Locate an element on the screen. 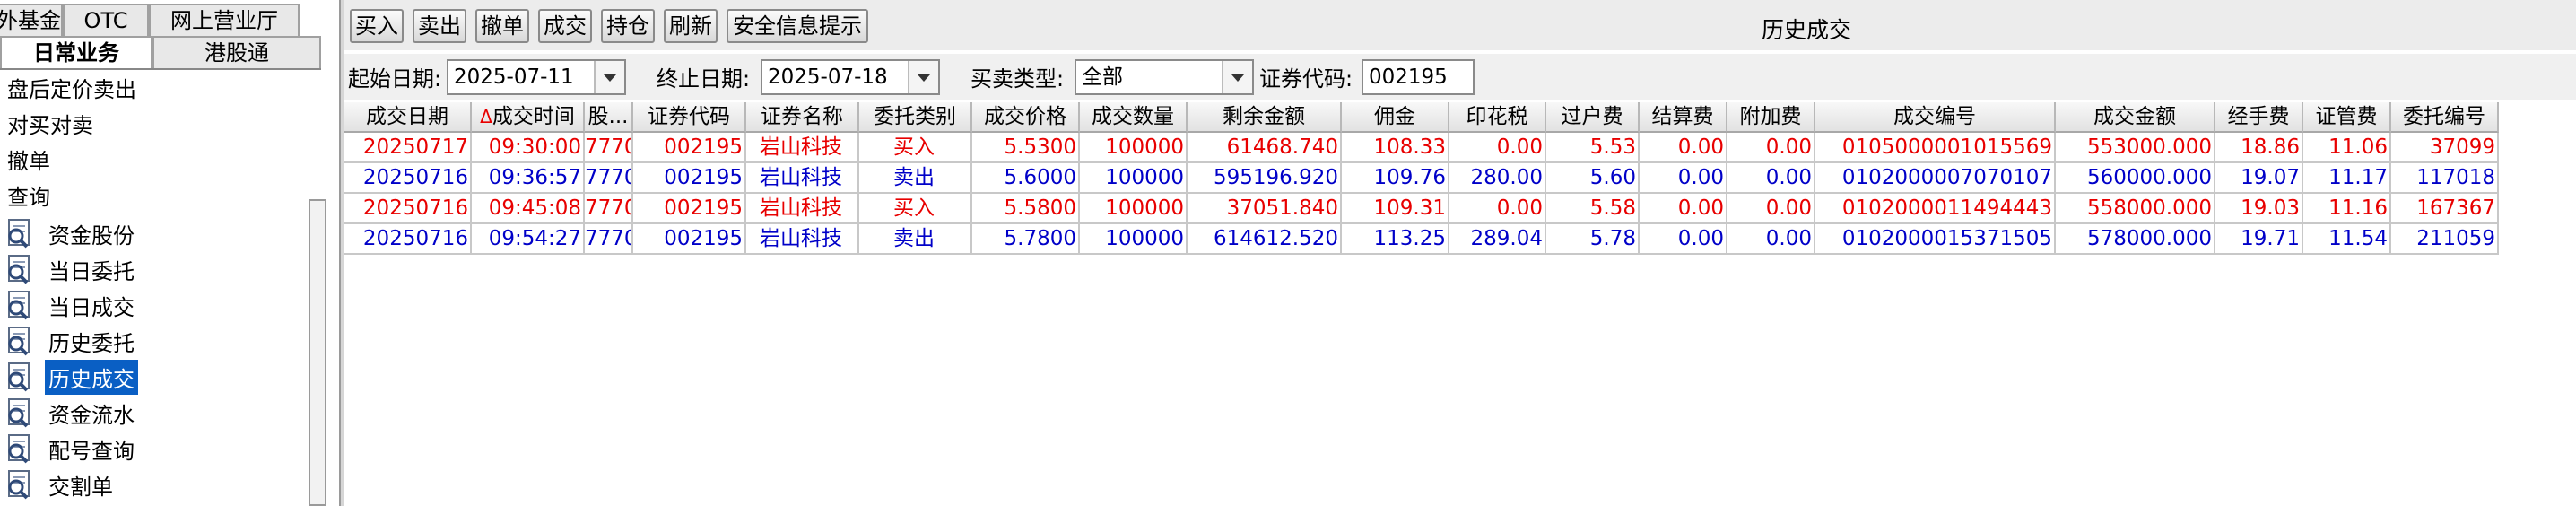 The image size is (2576, 506). end-date-picker: 2025-07-18 is located at coordinates (850, 77).